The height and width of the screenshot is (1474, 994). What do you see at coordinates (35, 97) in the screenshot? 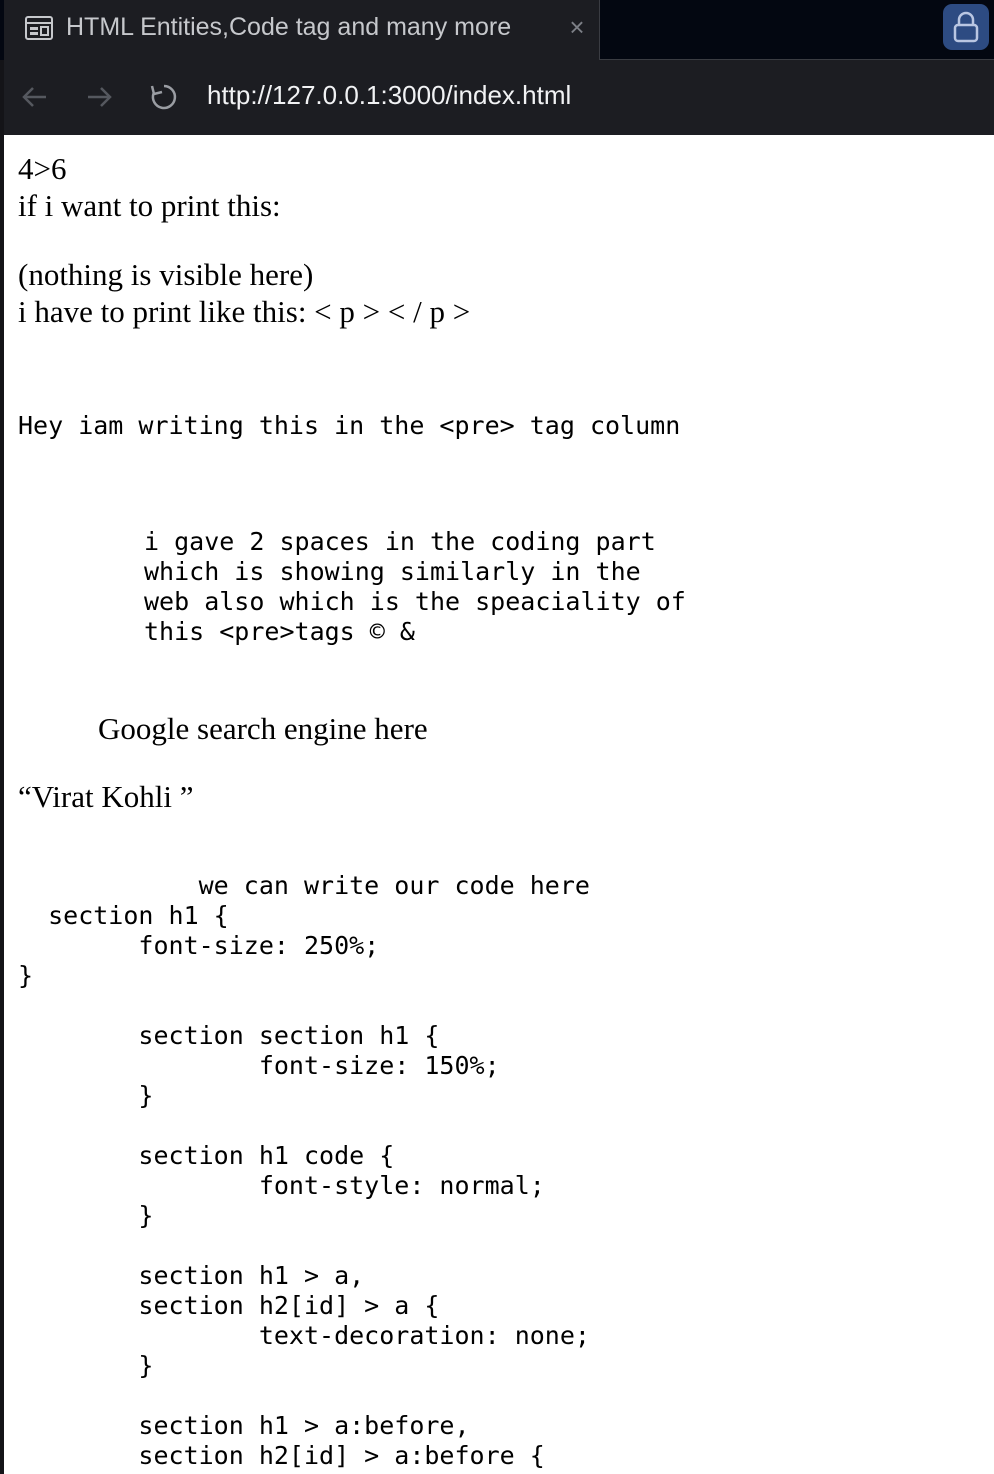
I see `back-arrow-icon` at bounding box center [35, 97].